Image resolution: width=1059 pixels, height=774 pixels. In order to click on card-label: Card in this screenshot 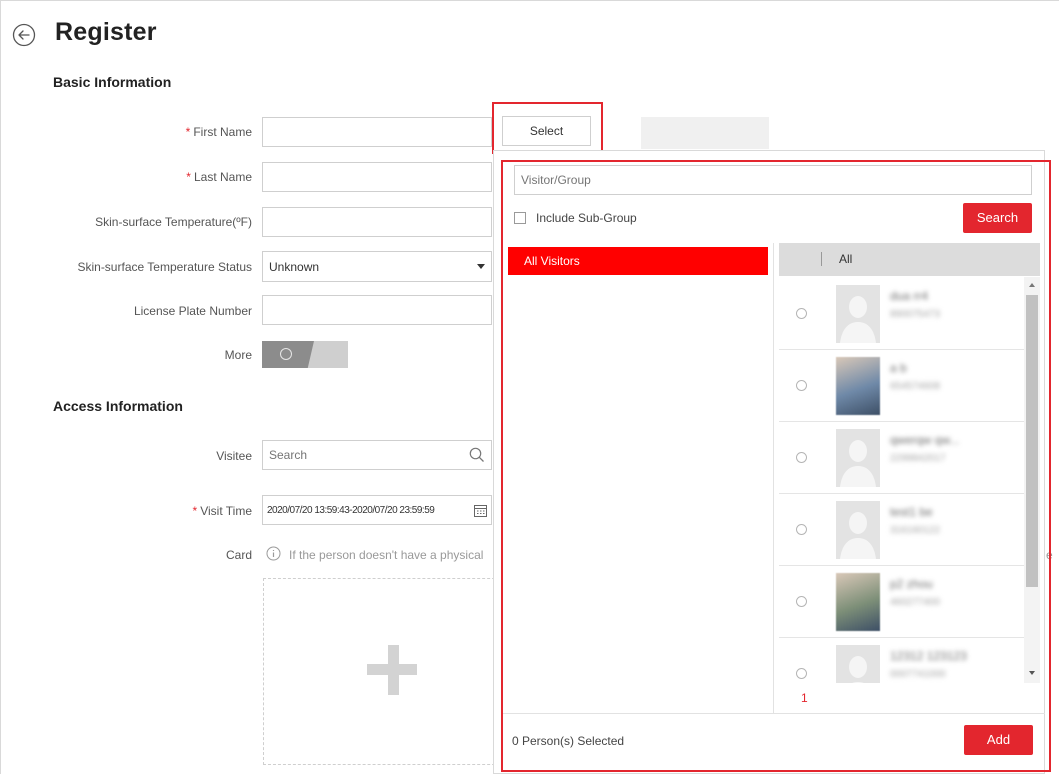, I will do `click(238, 555)`.